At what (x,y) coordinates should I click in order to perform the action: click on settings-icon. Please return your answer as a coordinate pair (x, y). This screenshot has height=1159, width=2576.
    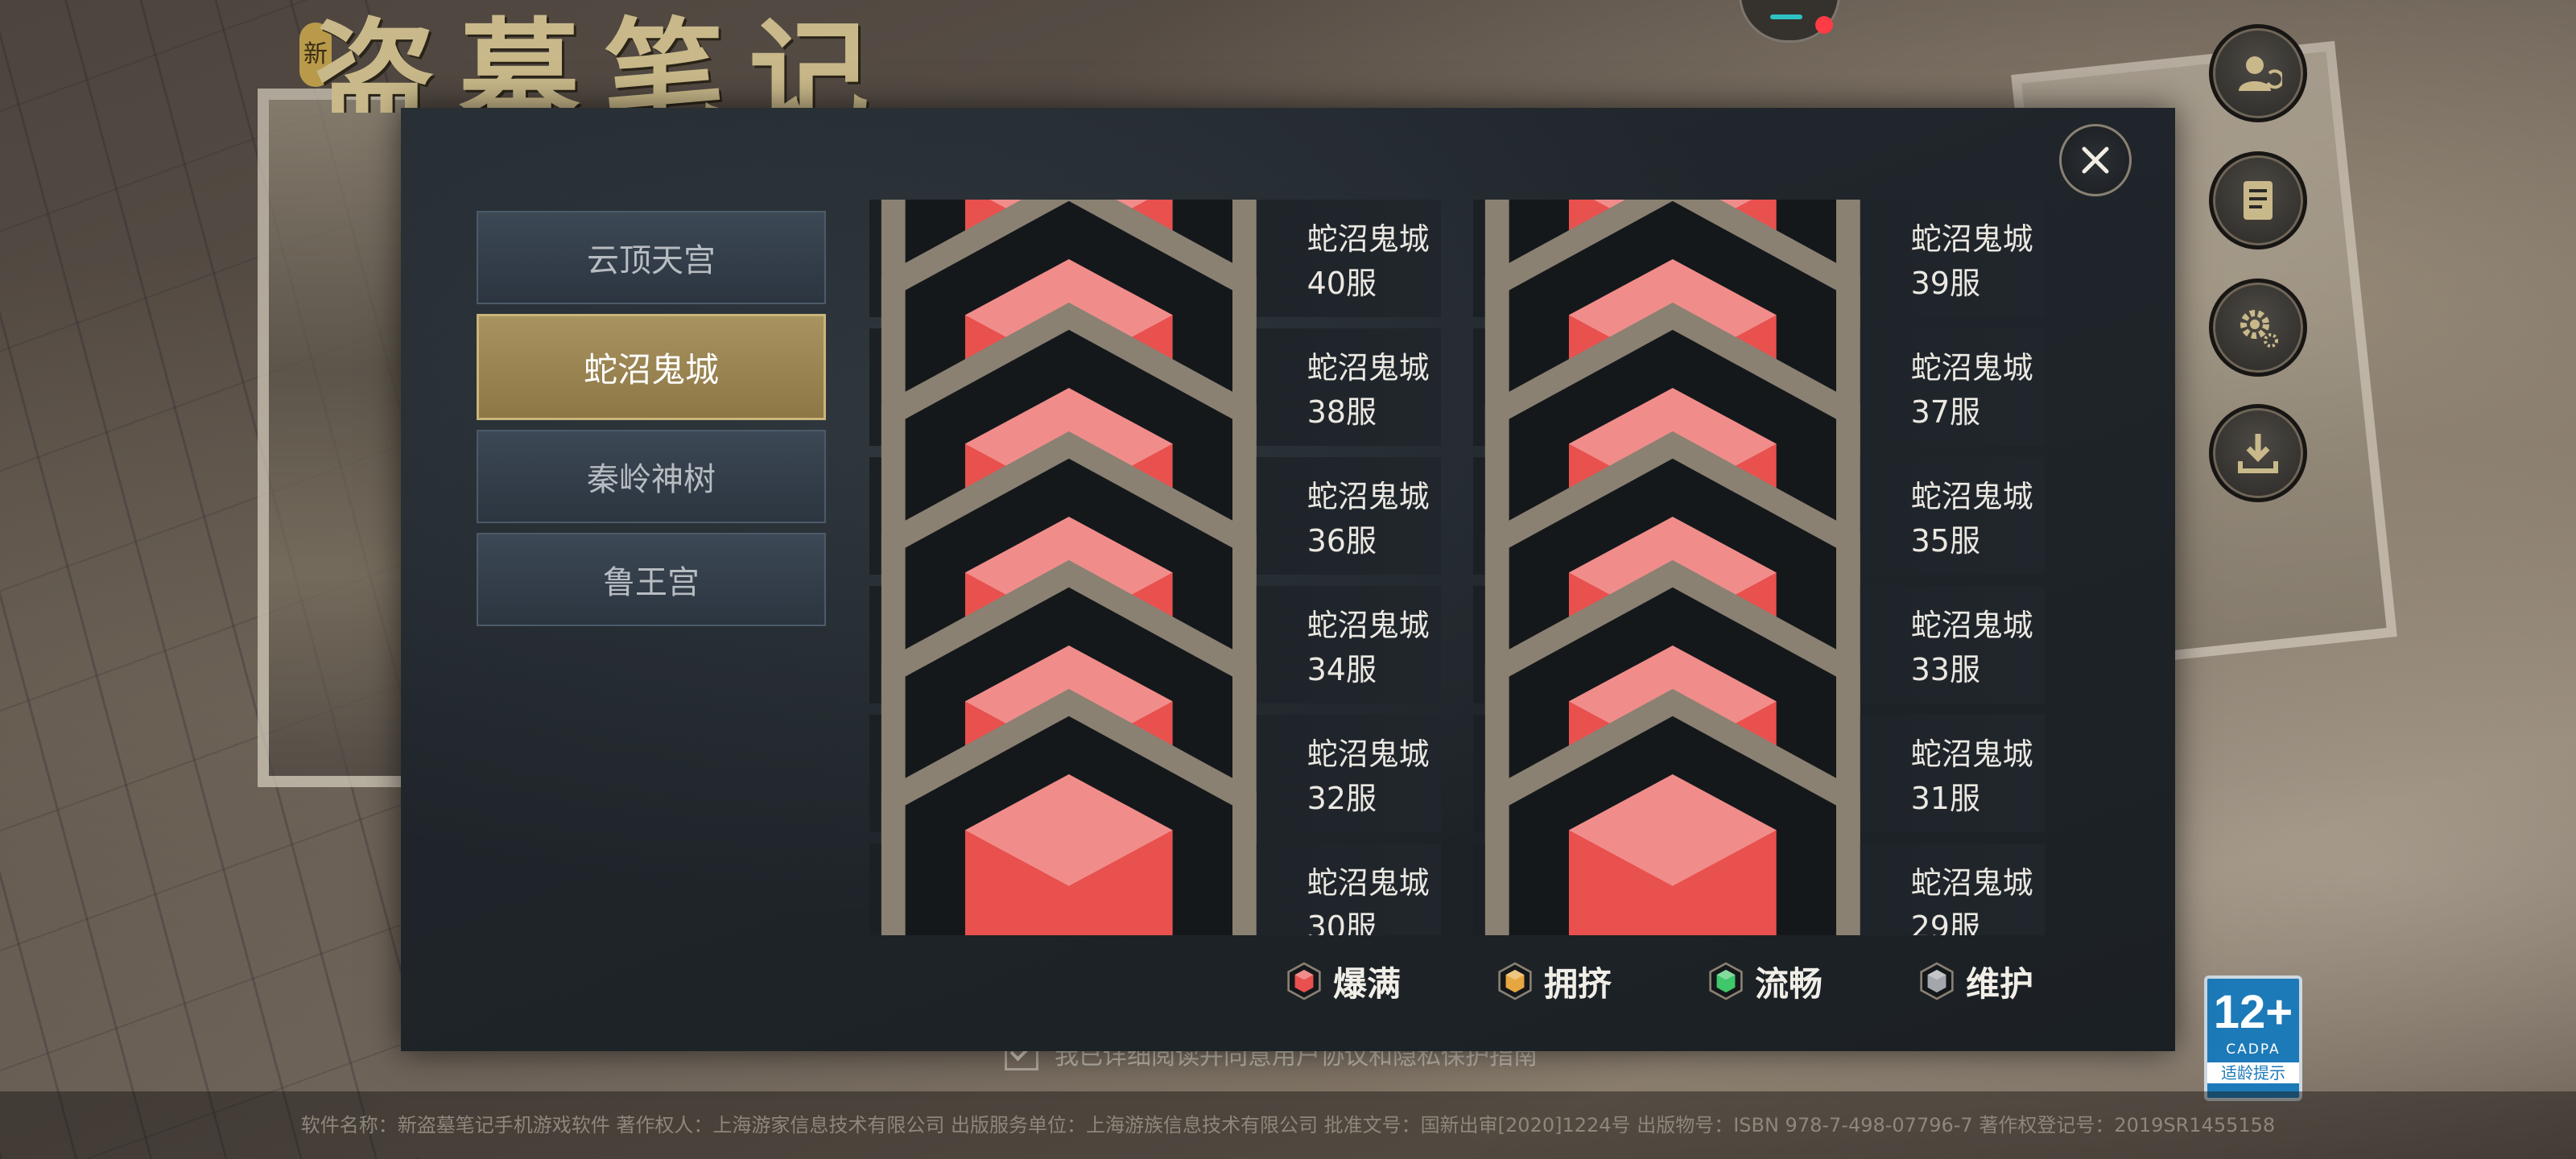
    Looking at the image, I should click on (2259, 329).